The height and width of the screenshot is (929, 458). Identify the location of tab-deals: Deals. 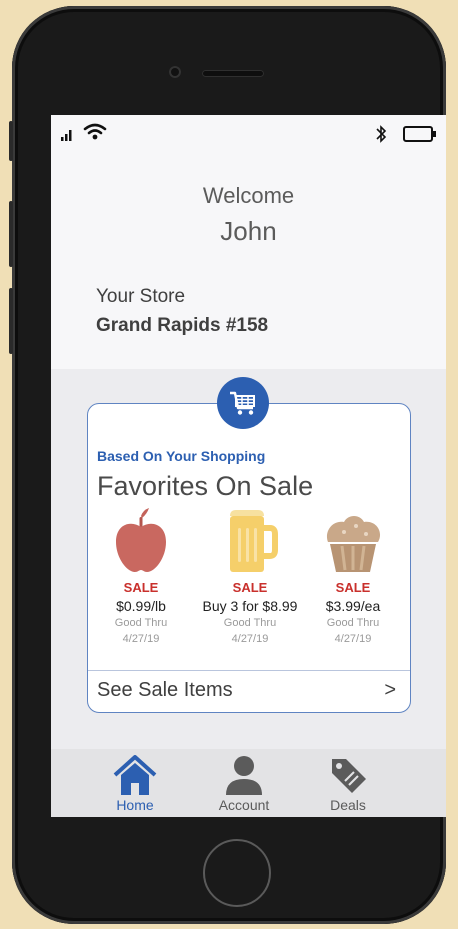
(348, 783).